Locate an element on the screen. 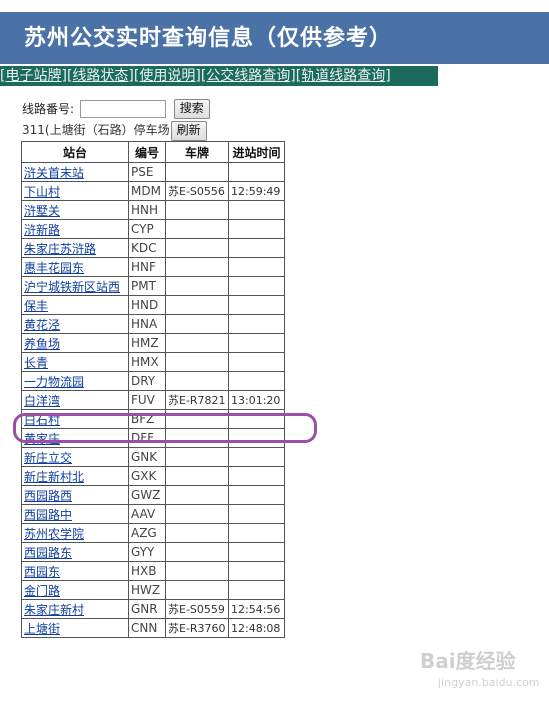 This screenshot has height=703, width=549. table-row: 苏州农学院 AZG is located at coordinates (153, 533).